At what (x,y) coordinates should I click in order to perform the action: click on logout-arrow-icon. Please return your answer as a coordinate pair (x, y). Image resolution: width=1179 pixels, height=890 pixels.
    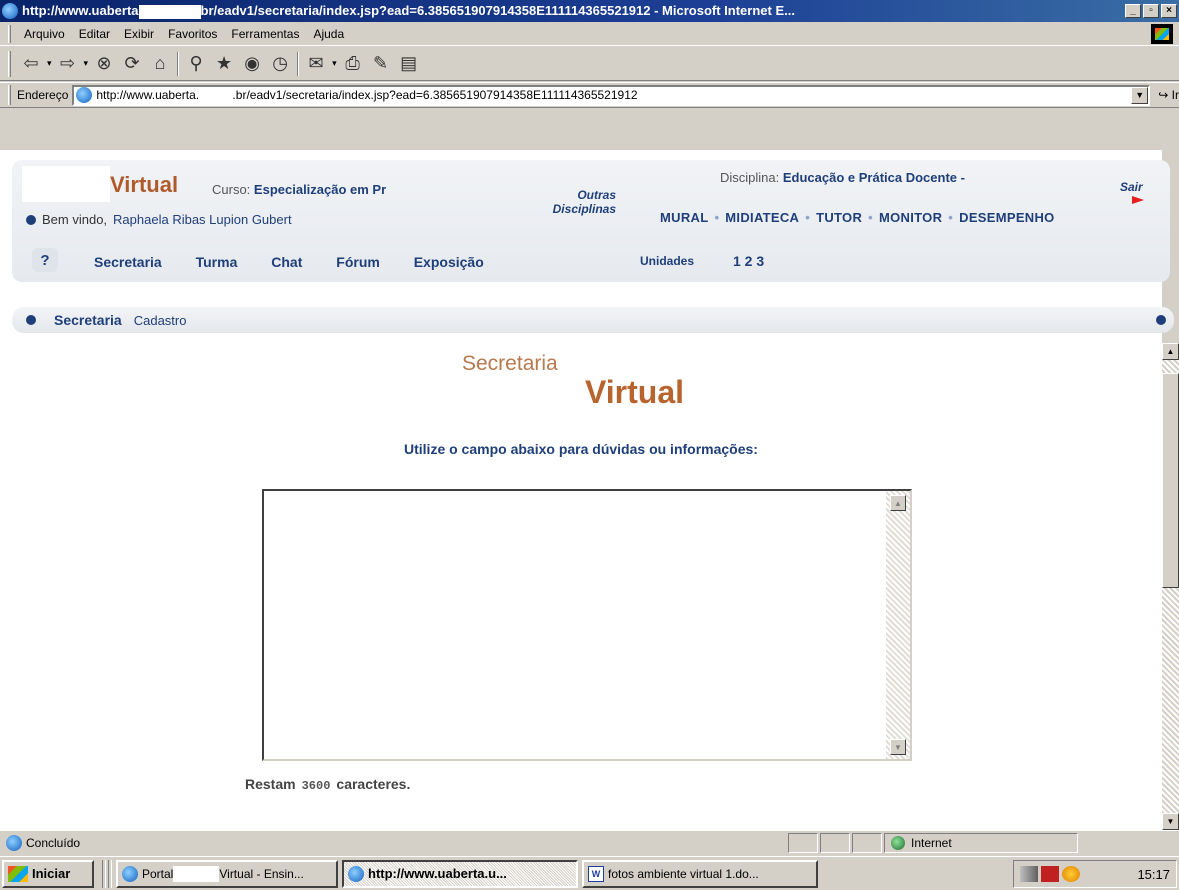
    Looking at the image, I should click on (1138, 200).